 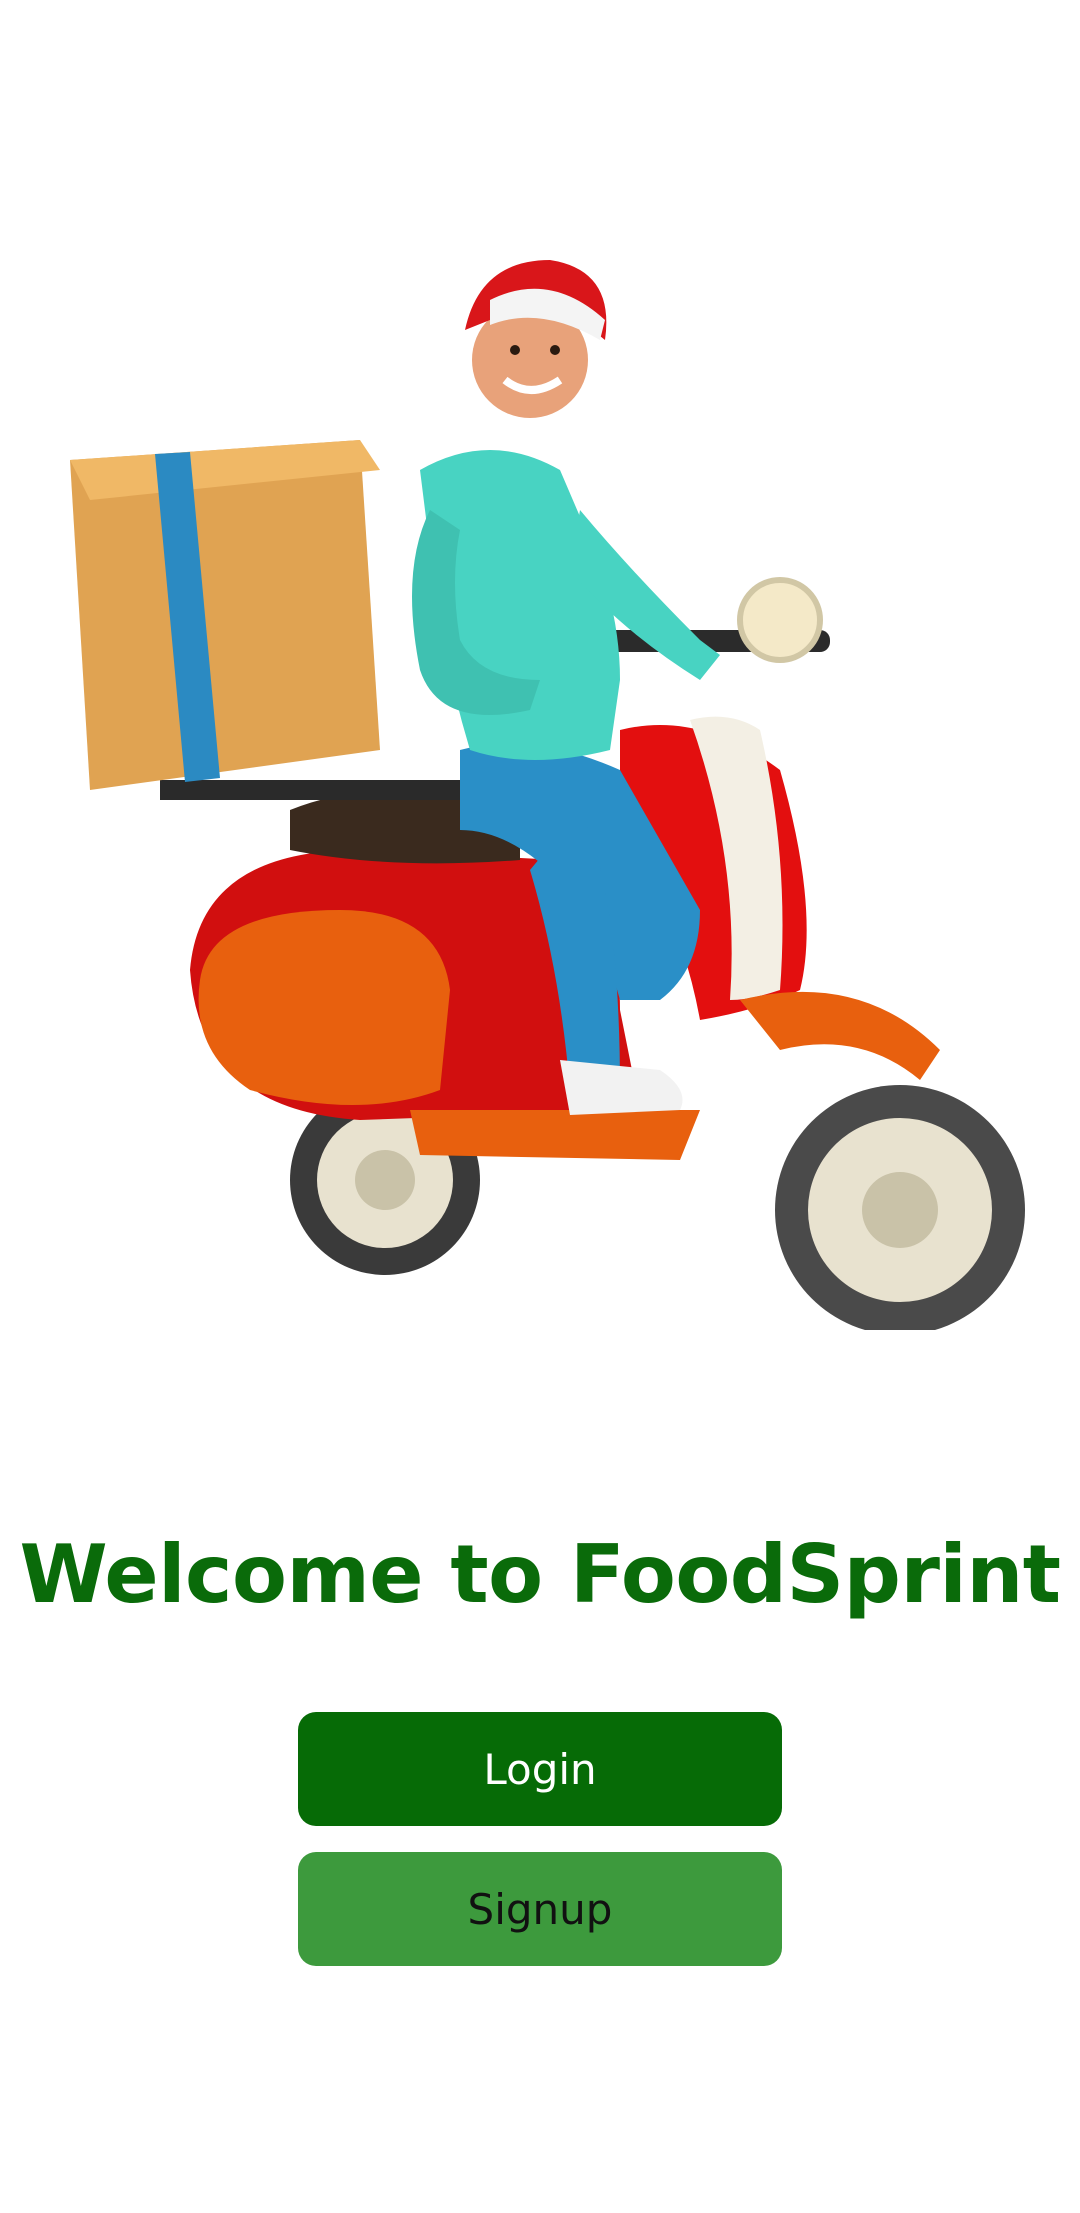 I want to click on login-button: Login, so click(x=540, y=1769).